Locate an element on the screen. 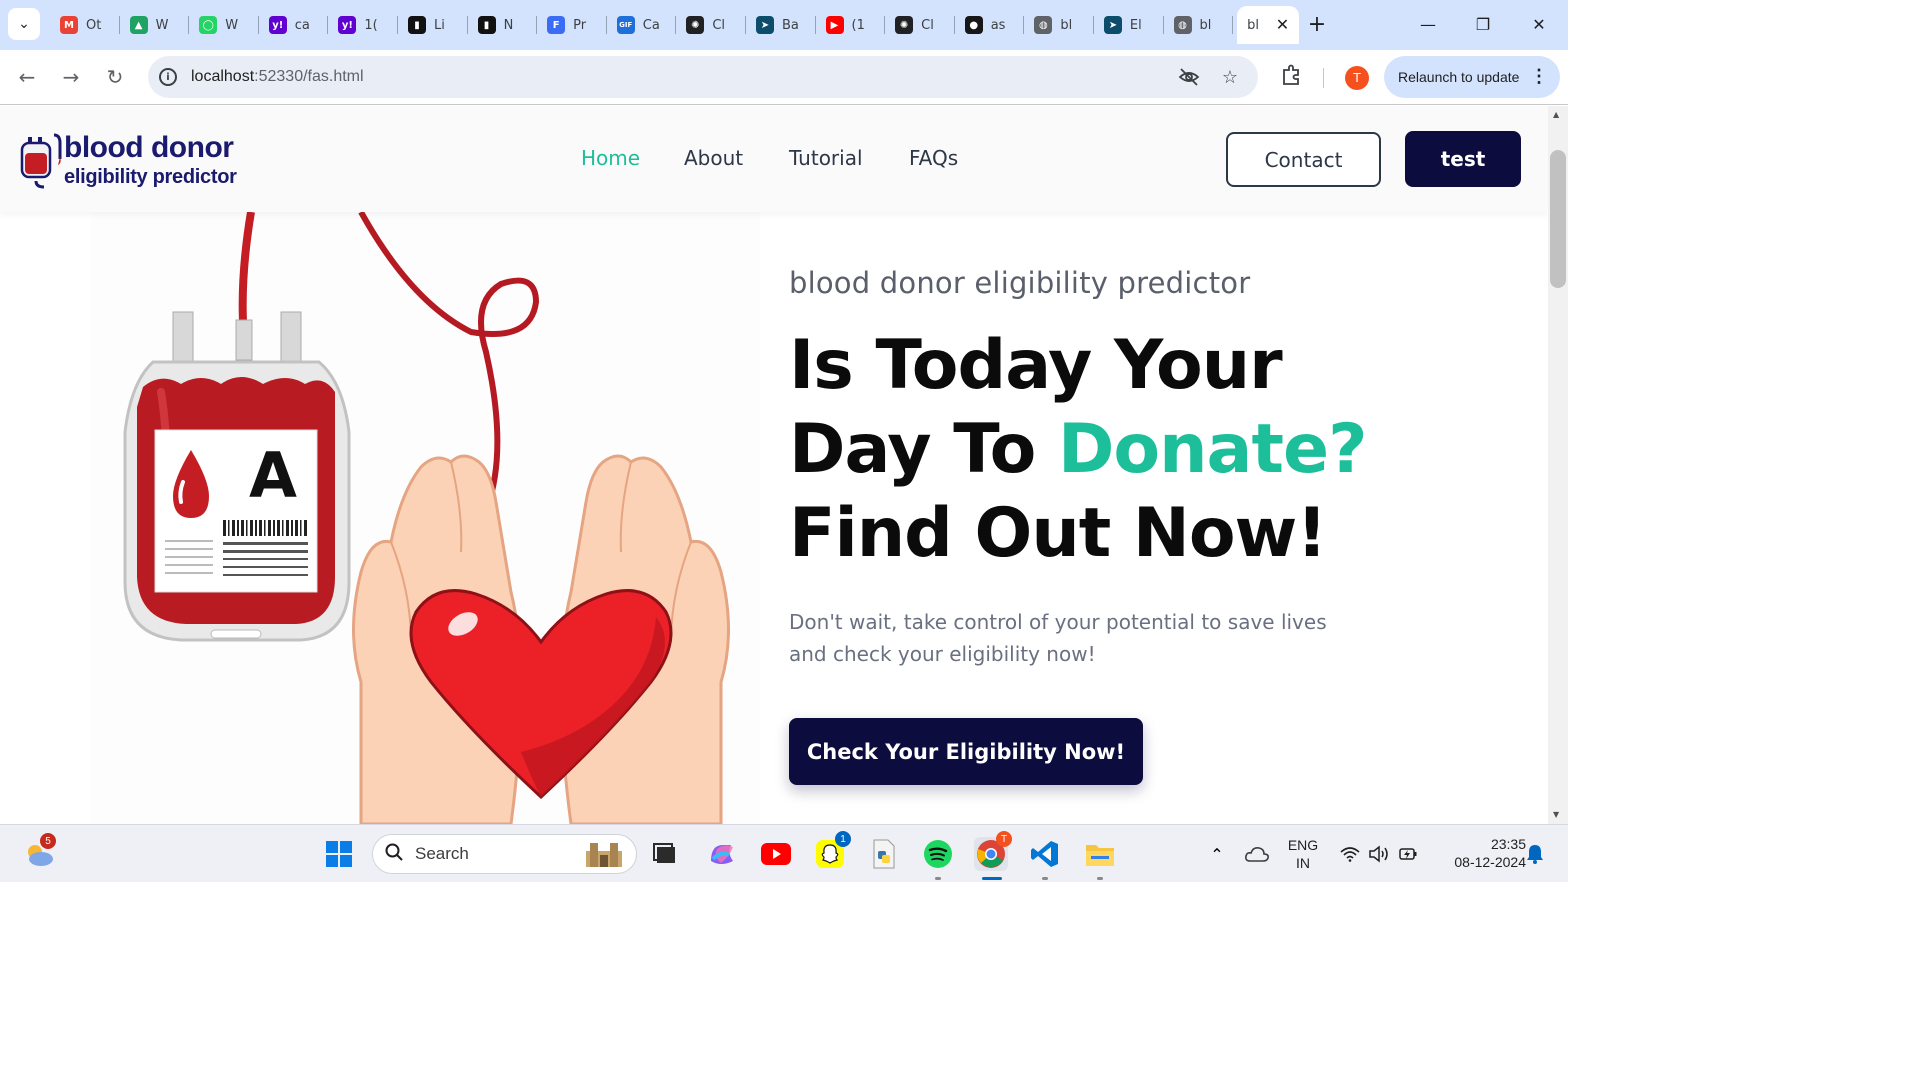  page-scrollbar: ▲ ▼ is located at coordinates (1558, 465).